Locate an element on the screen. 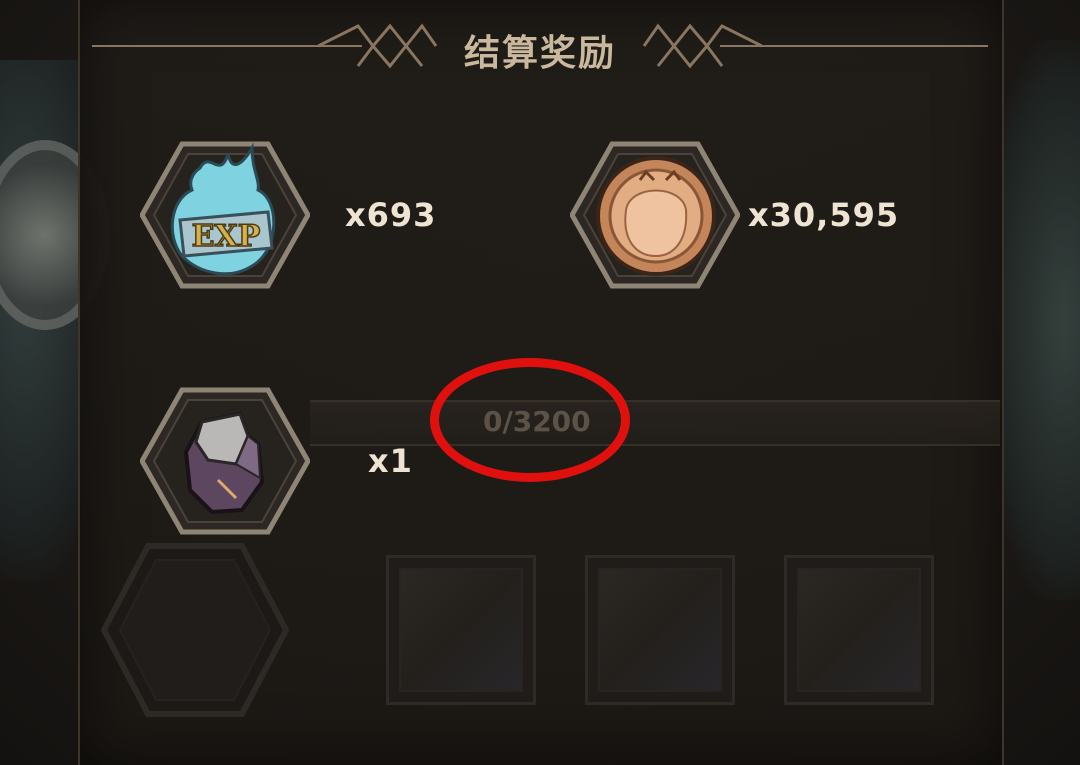 The height and width of the screenshot is (765, 1080). title-divider-right is located at coordinates (854, 46).